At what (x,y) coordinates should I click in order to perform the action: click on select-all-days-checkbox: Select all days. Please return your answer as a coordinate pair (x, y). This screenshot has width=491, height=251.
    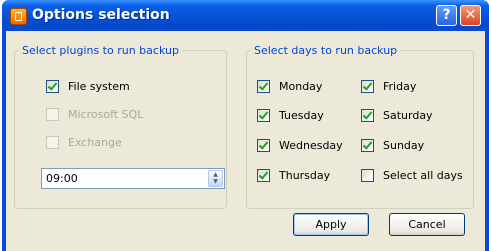
    Looking at the image, I should click on (412, 175).